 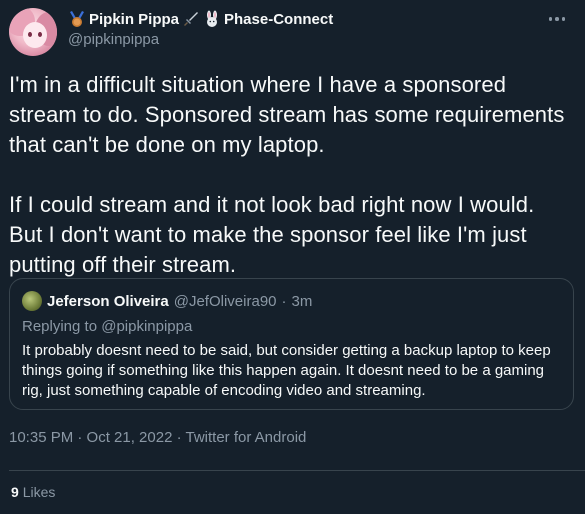 I want to click on author-channel-name: Phase-Connect, so click(x=279, y=19).